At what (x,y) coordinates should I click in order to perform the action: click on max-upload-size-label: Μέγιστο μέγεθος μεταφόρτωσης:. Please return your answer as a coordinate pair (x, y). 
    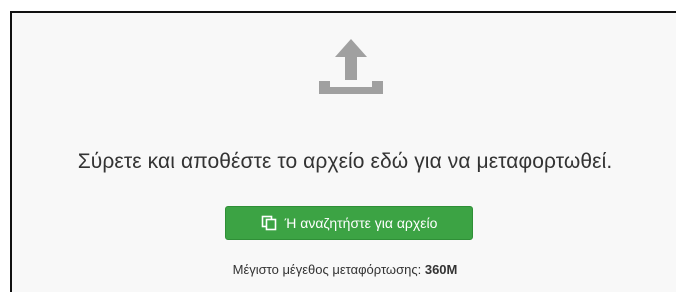
    Looking at the image, I should click on (327, 269).